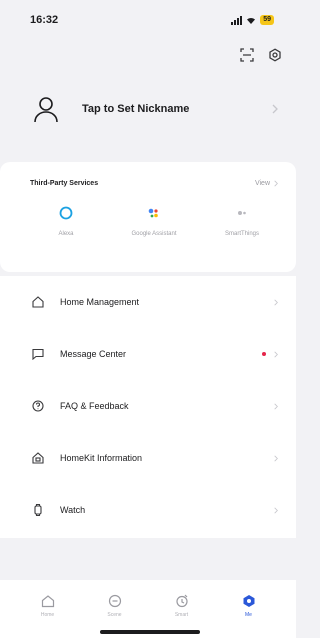 The height and width of the screenshot is (638, 320). Describe the element at coordinates (47, 615) in the screenshot. I see `tab-label: Home` at that location.